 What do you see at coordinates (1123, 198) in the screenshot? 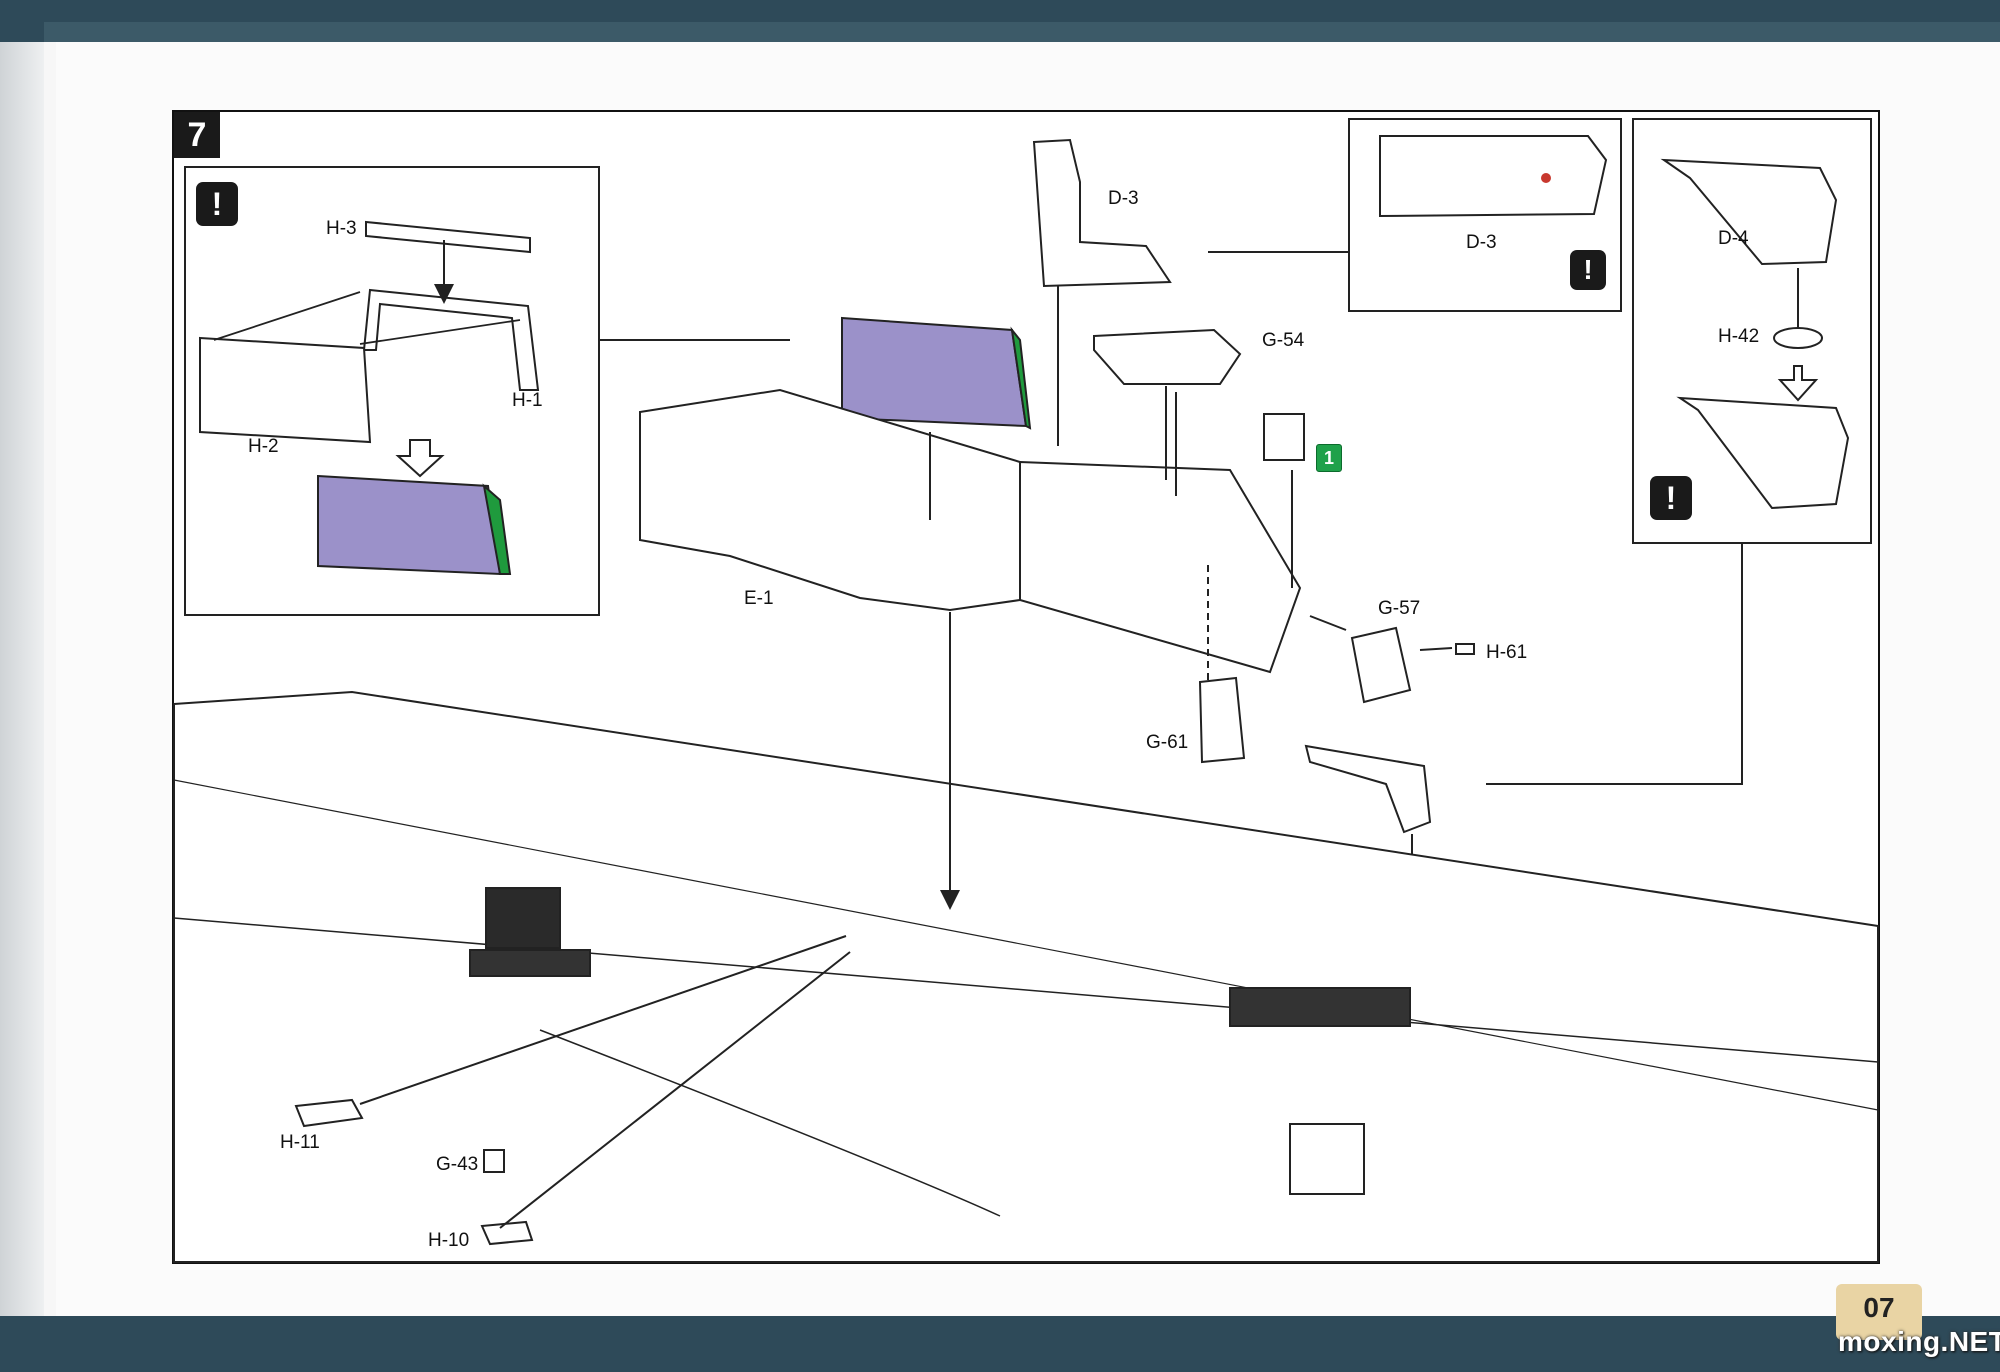
I see `label-d3: D-3` at bounding box center [1123, 198].